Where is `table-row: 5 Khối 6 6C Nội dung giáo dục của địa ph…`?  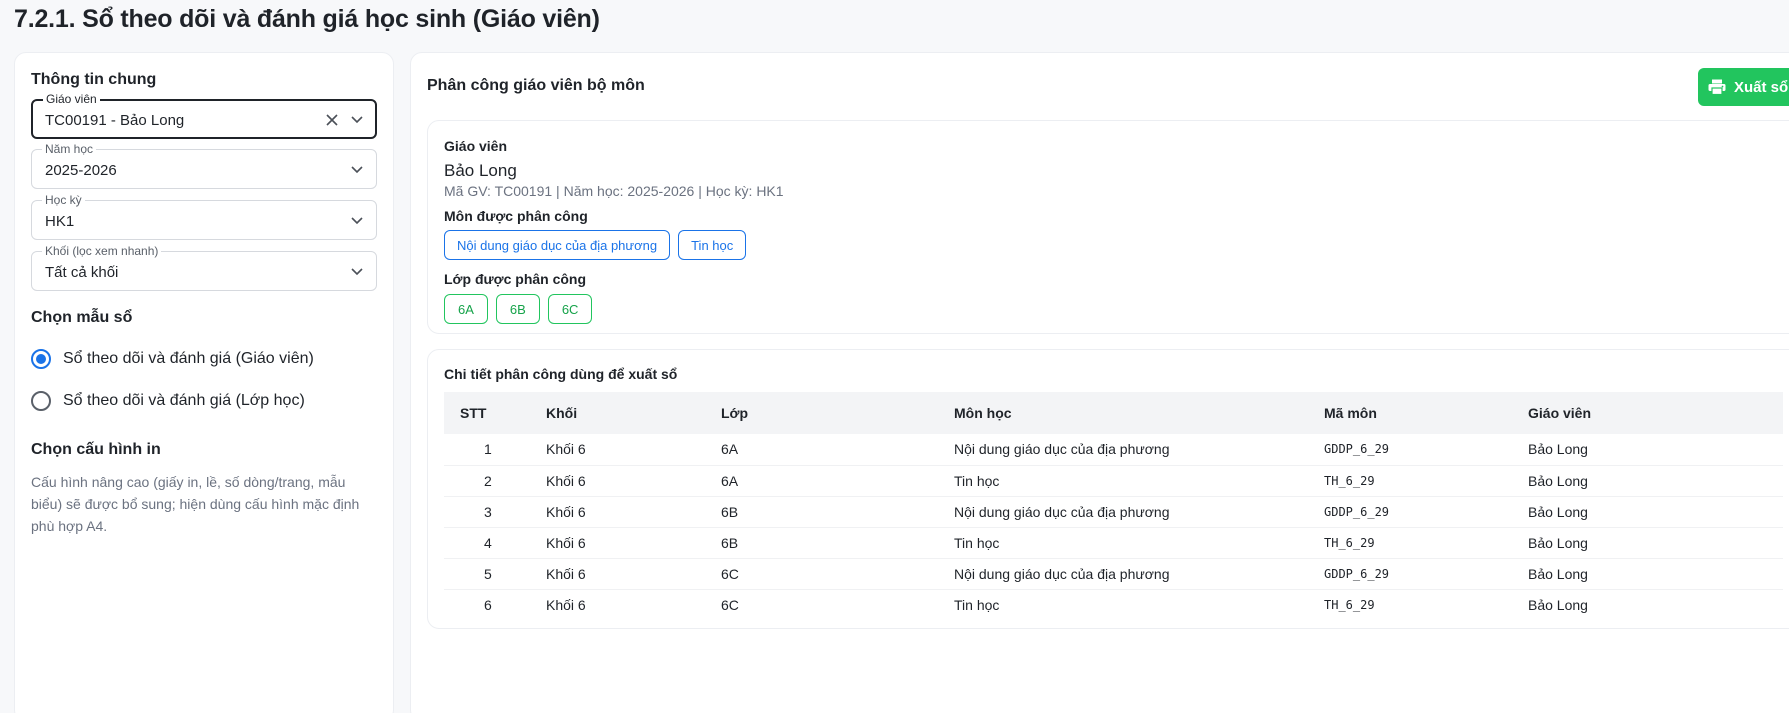 table-row: 5 Khối 6 6C Nội dung giáo dục của địa ph… is located at coordinates (1113, 574).